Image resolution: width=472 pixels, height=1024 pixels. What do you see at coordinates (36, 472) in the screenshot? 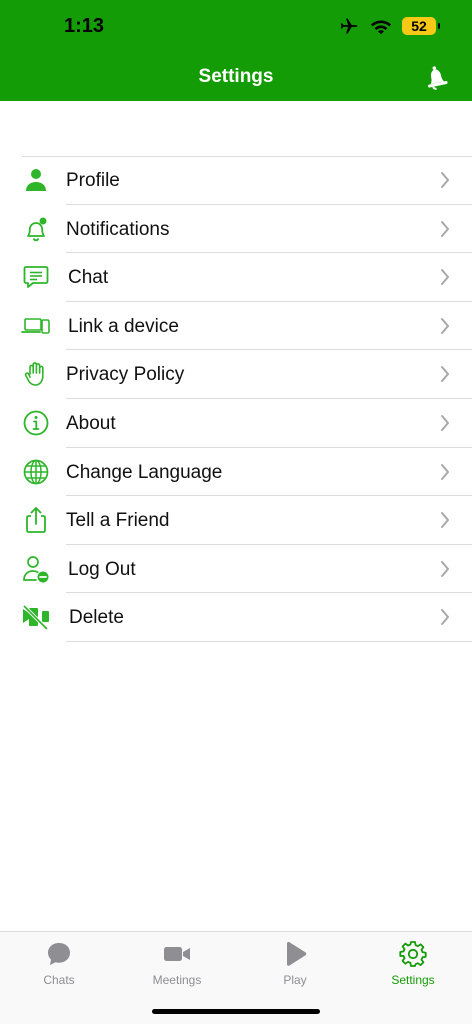
I see `globe-icon` at bounding box center [36, 472].